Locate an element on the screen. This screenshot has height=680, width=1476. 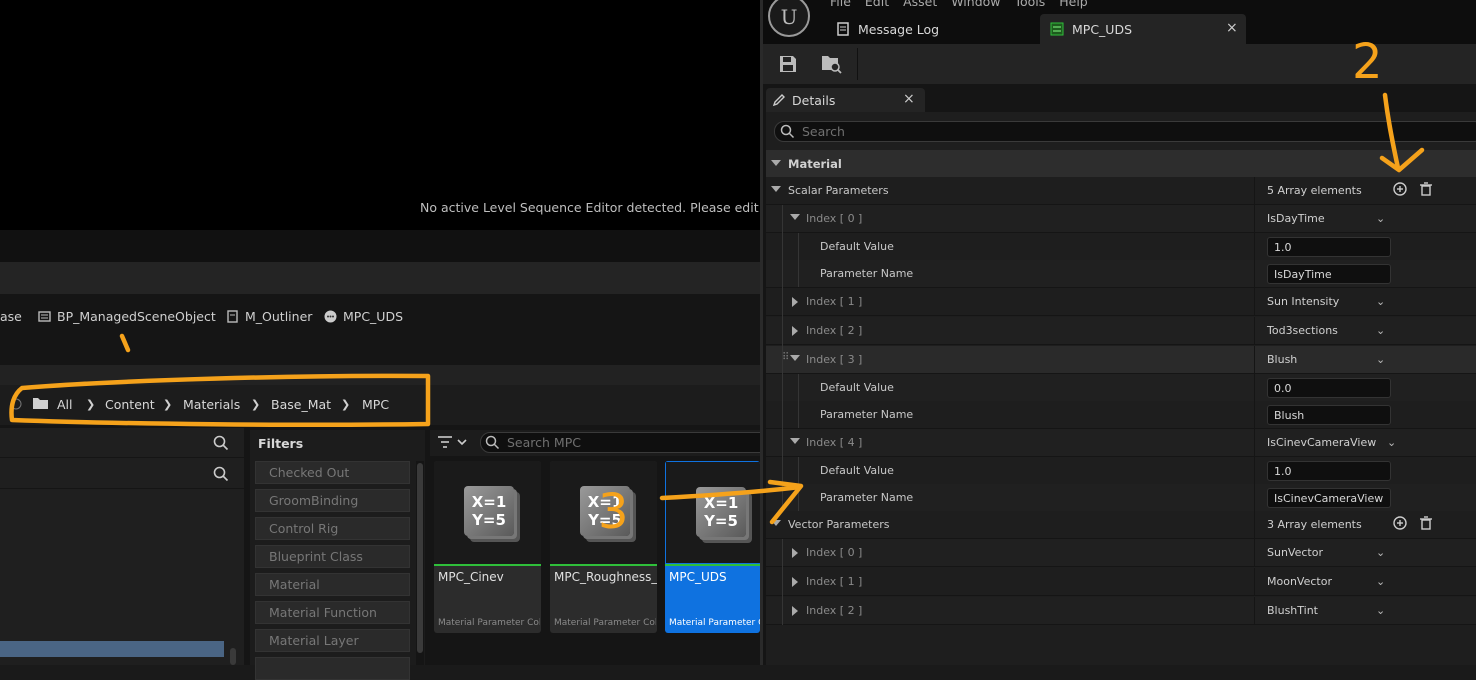
property-label: Parameter Name is located at coordinates (867, 497).